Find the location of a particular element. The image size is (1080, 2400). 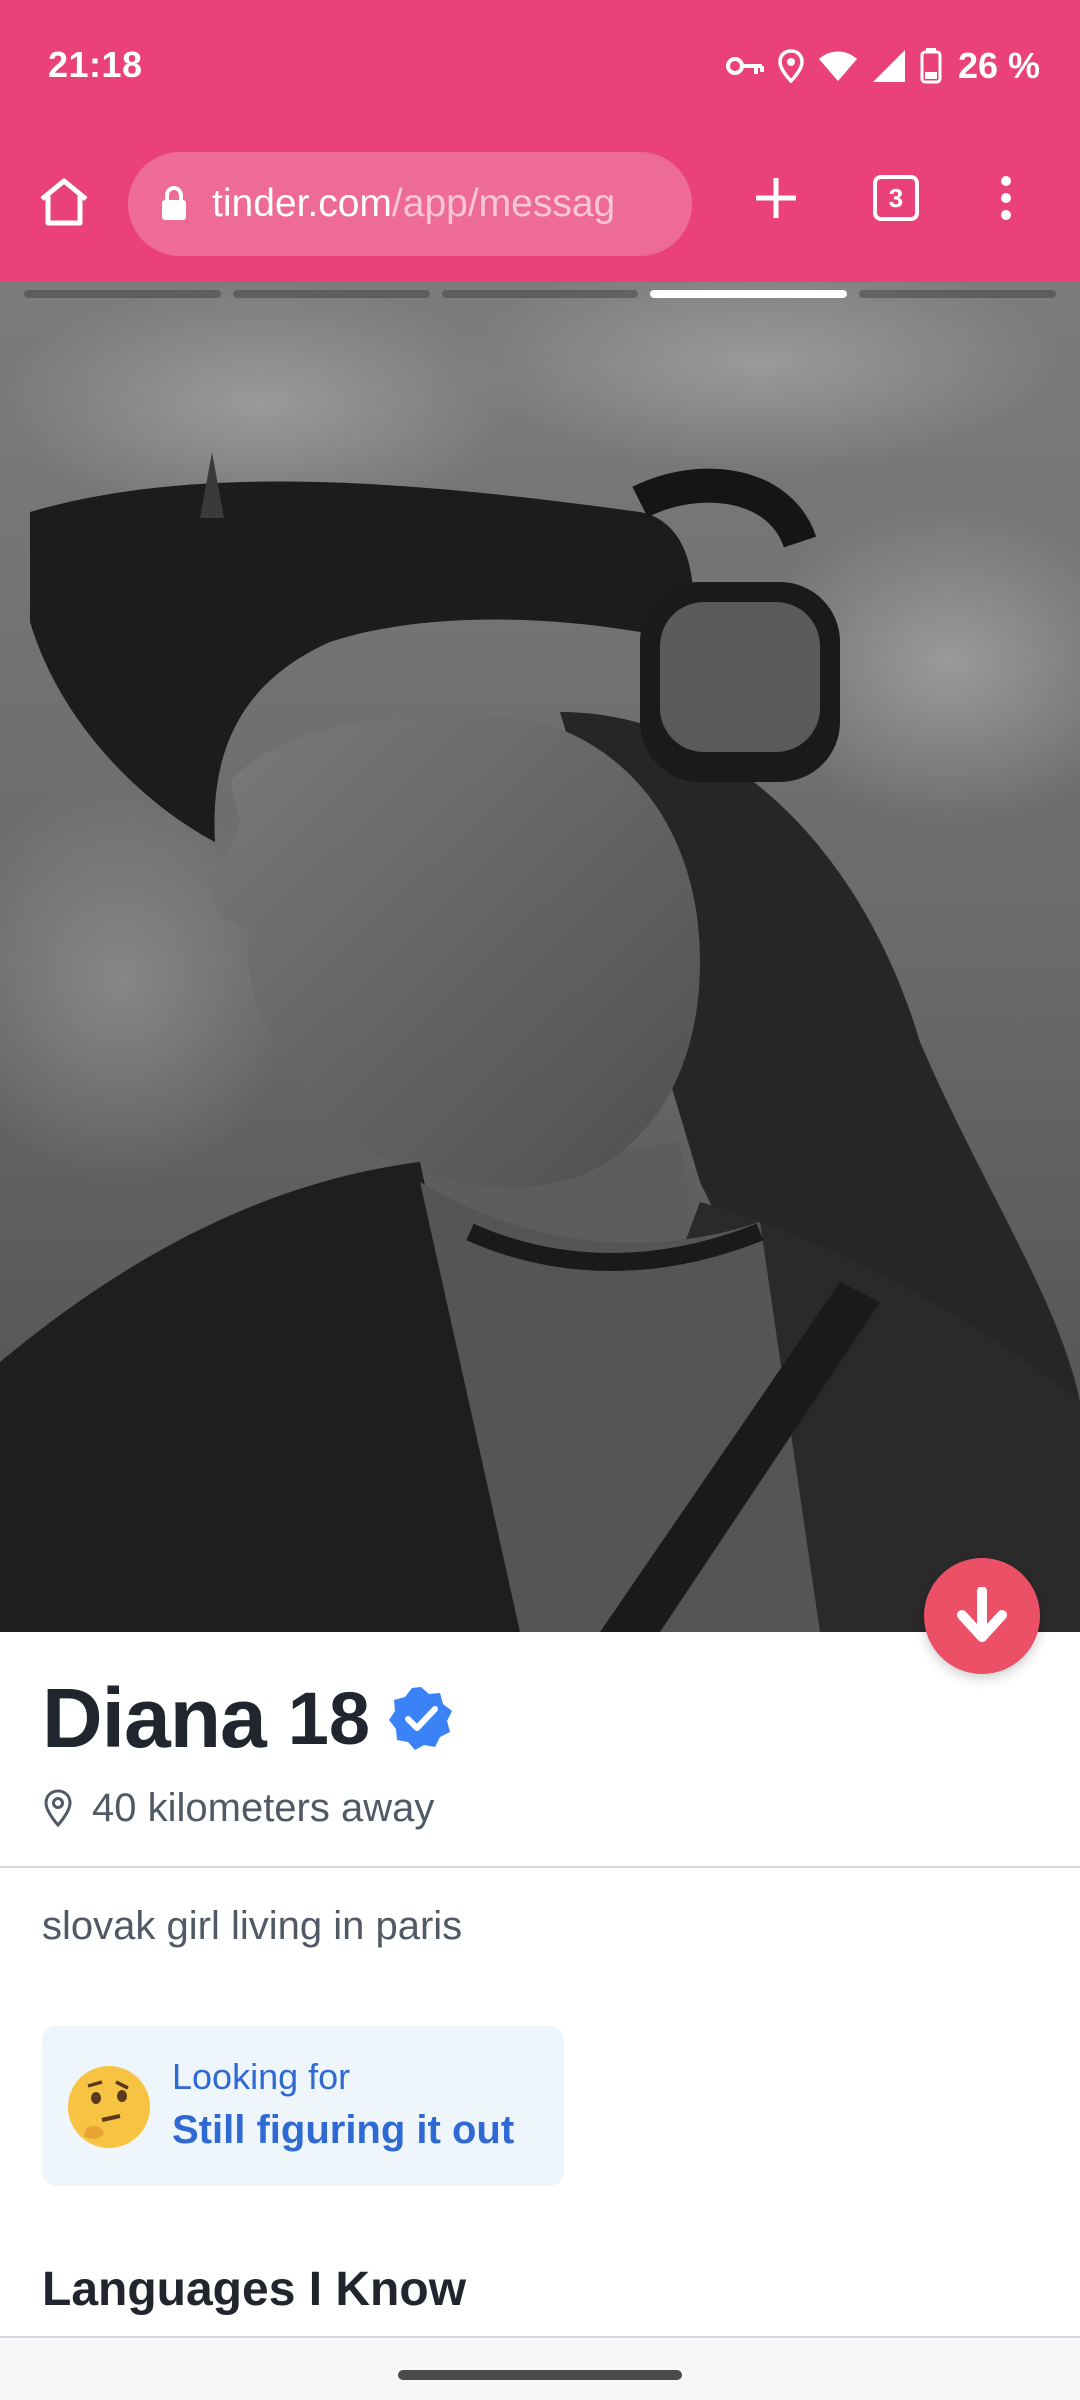

progress-segment-active is located at coordinates (749, 294).